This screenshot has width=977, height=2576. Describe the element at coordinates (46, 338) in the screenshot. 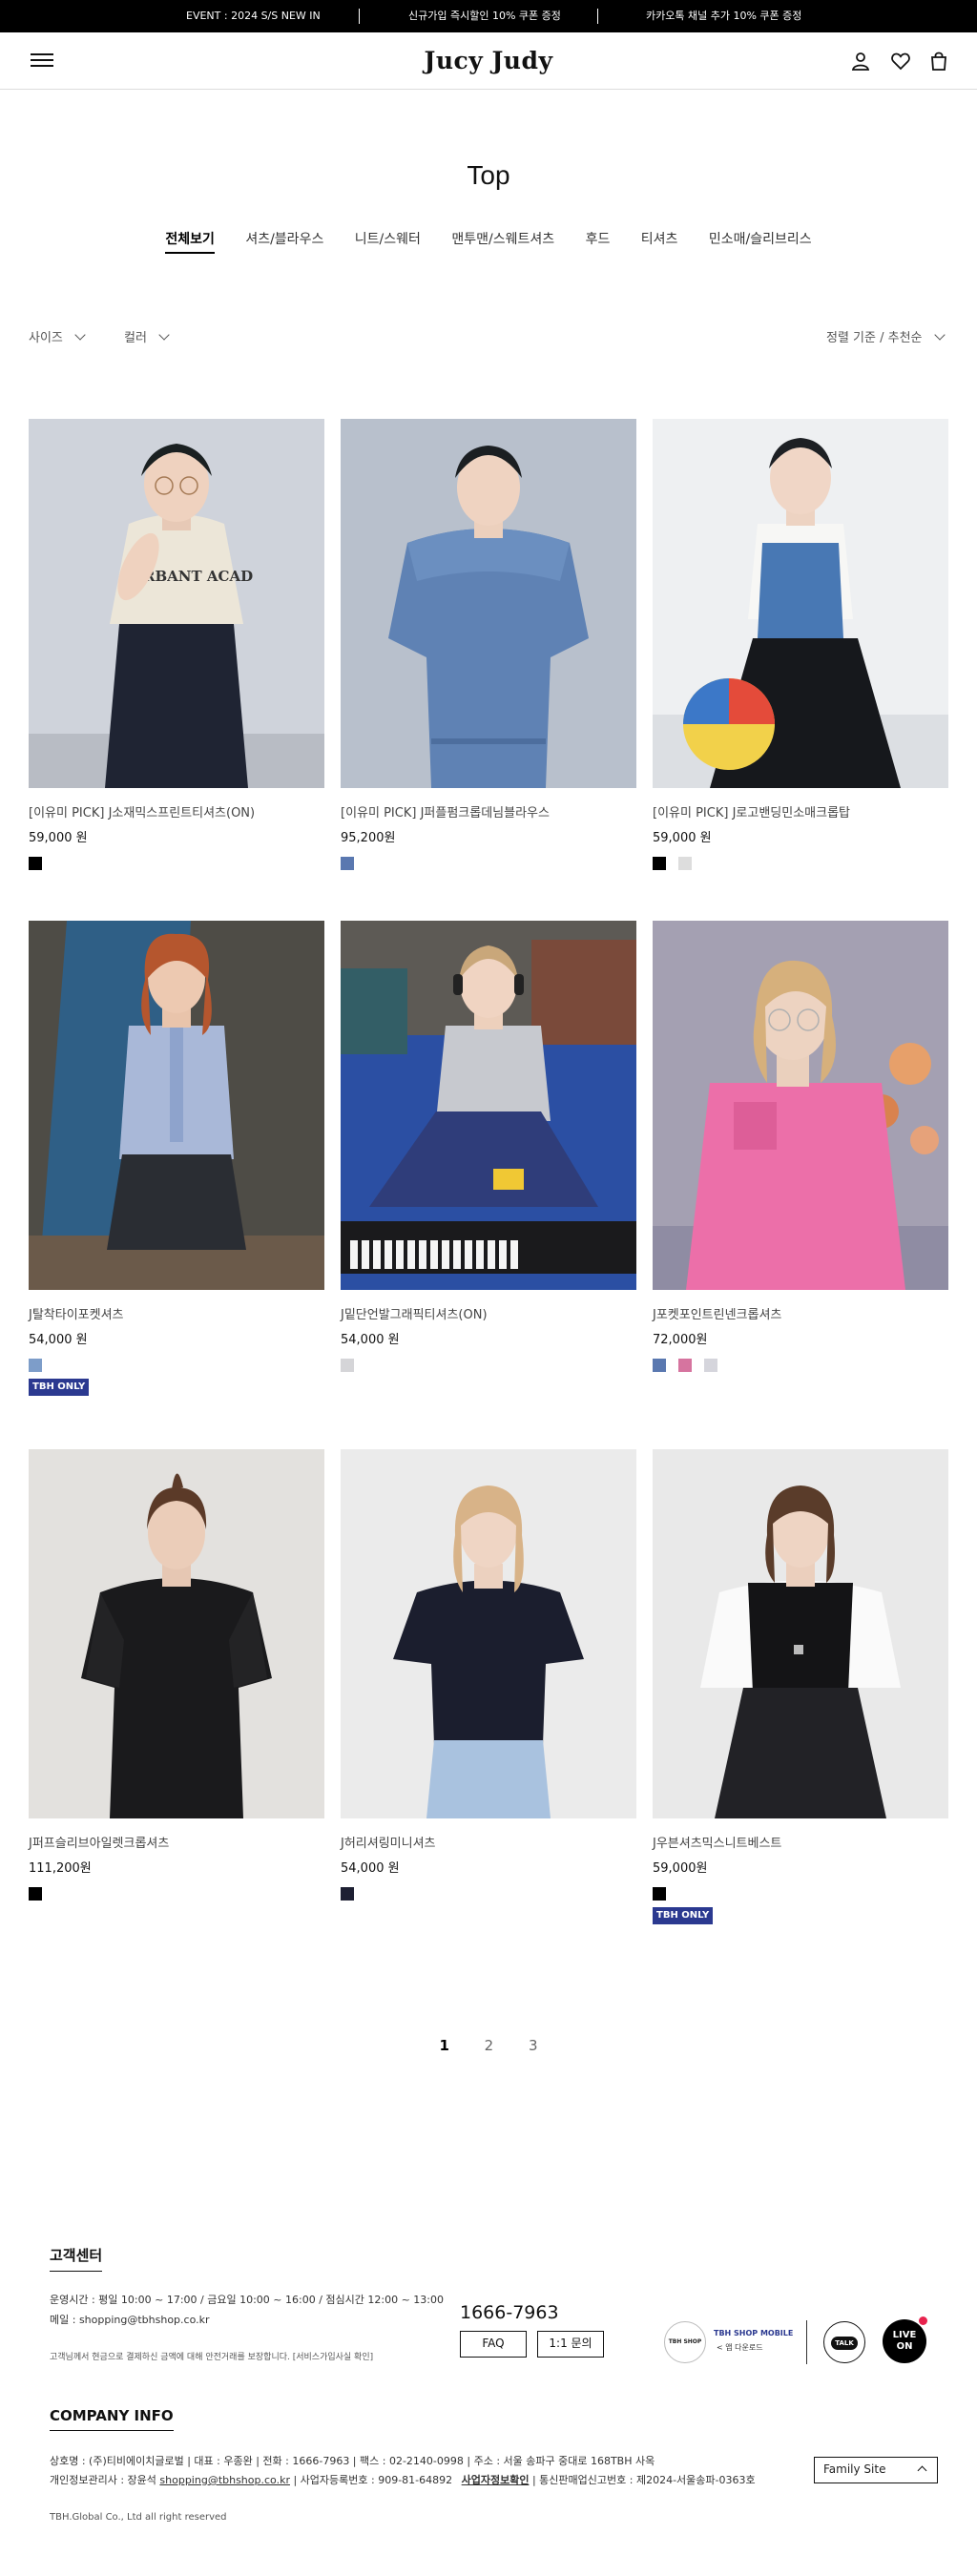

I see `size-filter-label: 사이즈` at that location.